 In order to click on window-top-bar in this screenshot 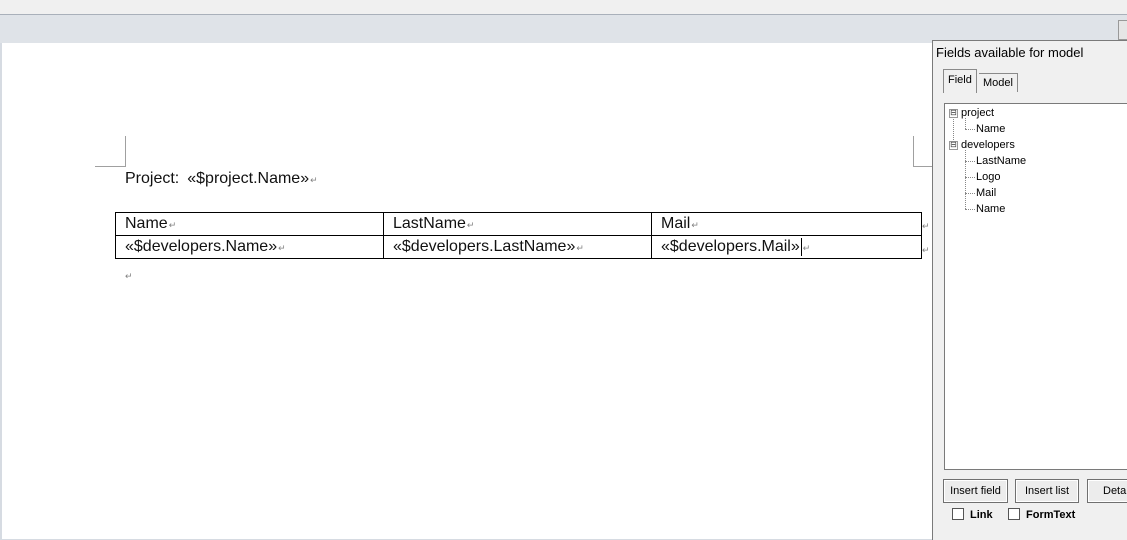, I will do `click(563, 7)`.